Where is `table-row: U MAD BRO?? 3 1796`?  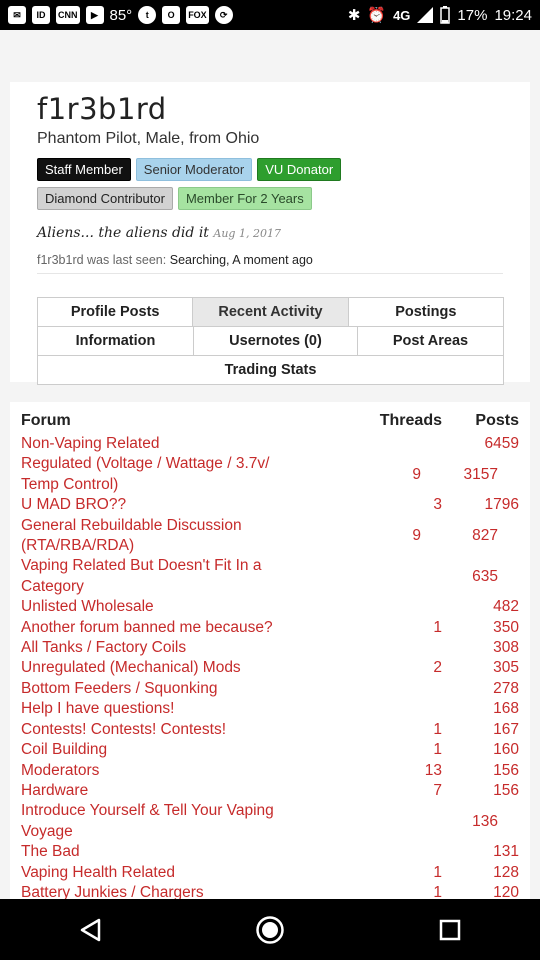 table-row: U MAD BRO?? 3 1796 is located at coordinates (270, 505).